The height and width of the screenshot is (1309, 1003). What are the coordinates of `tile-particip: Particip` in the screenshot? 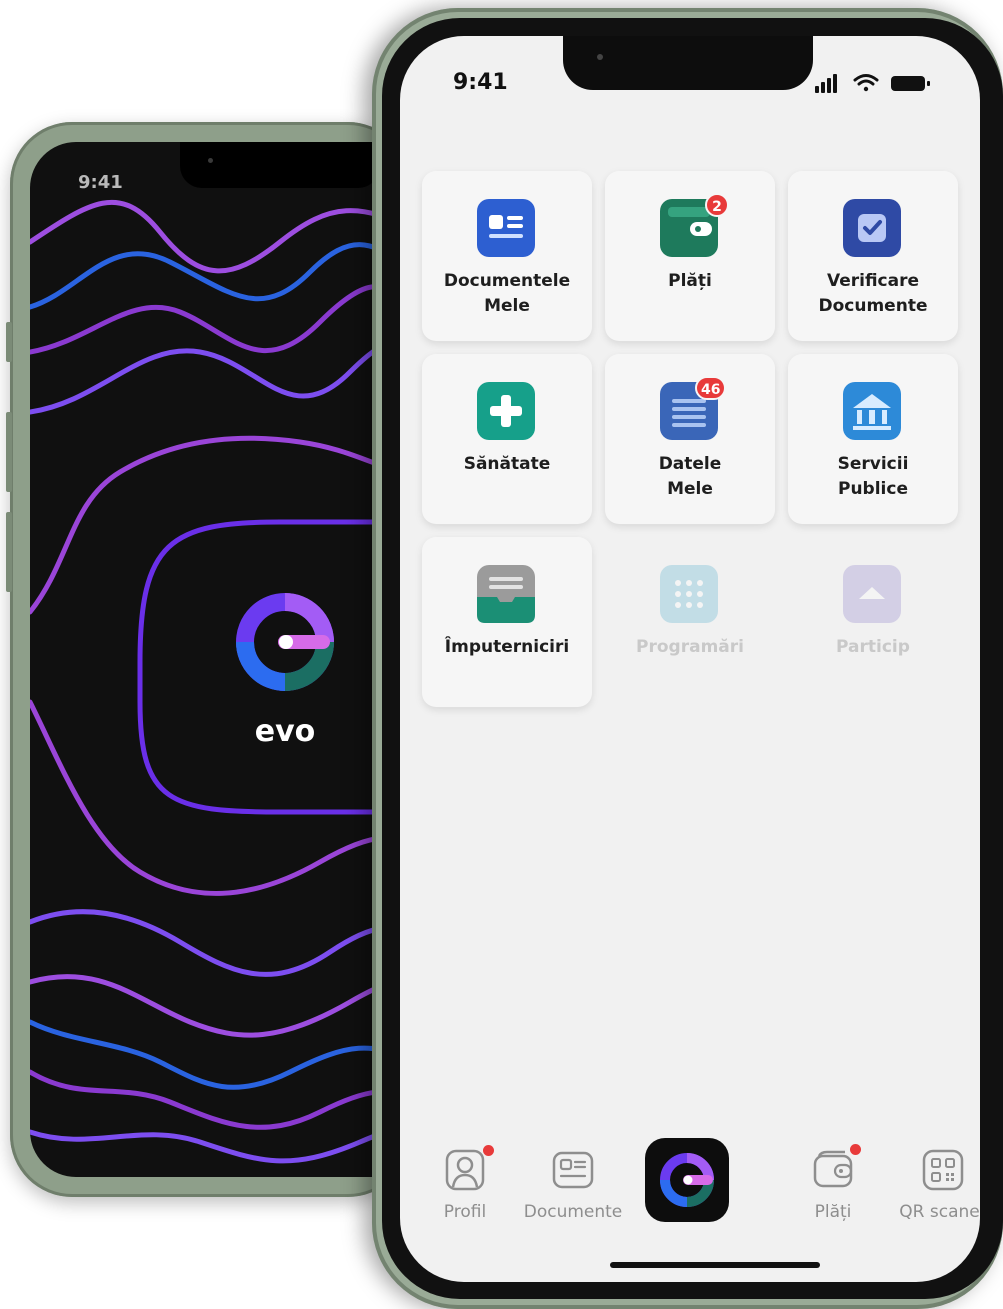 It's located at (873, 622).